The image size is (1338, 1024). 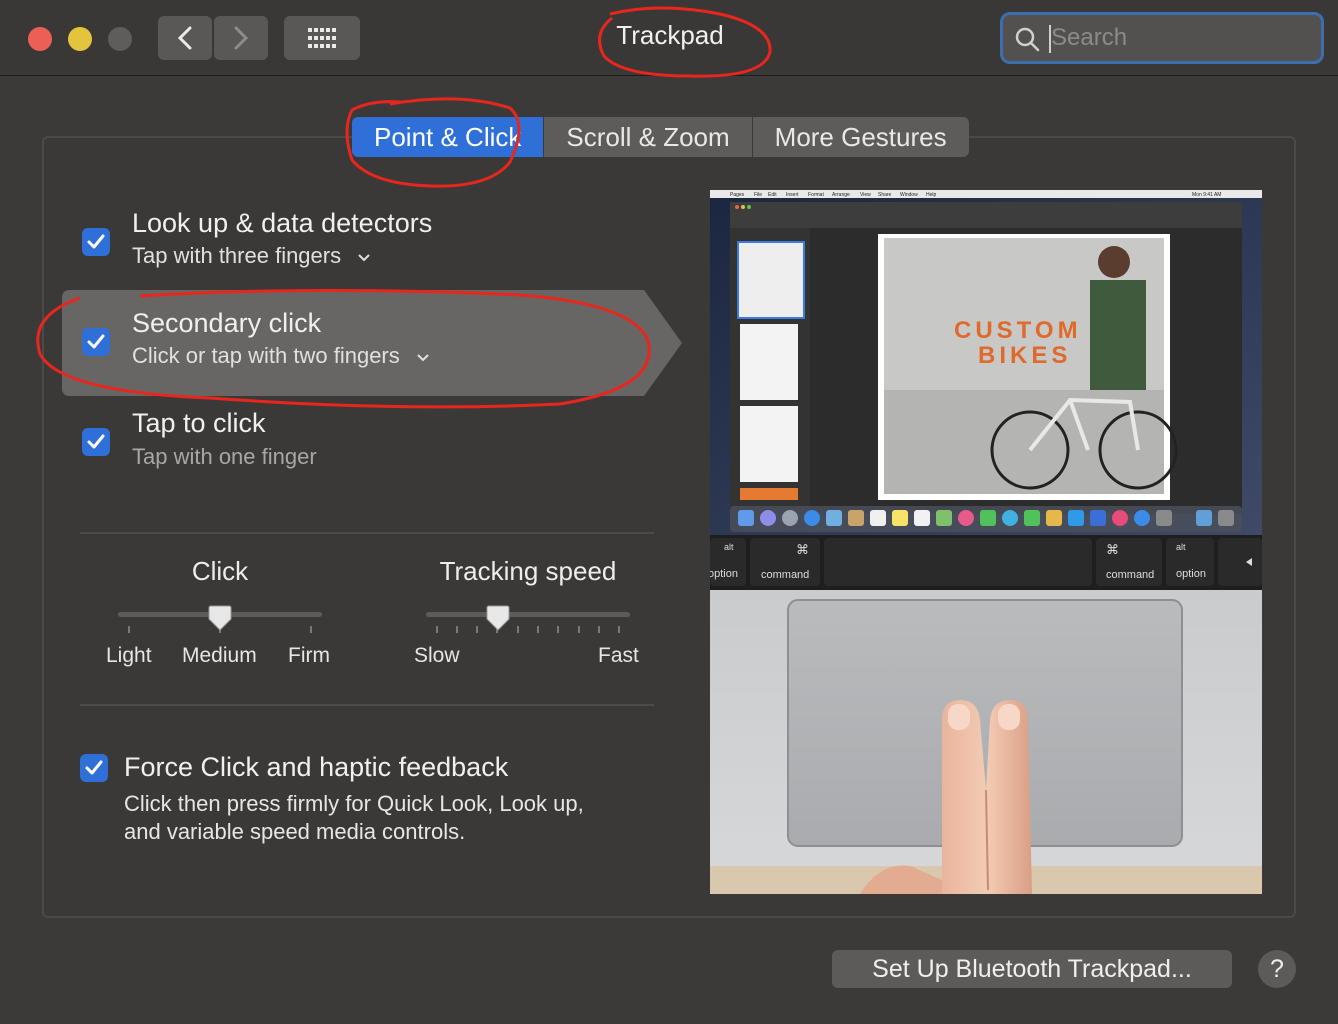 I want to click on preview-menu-item: Arrange, so click(x=841, y=195).